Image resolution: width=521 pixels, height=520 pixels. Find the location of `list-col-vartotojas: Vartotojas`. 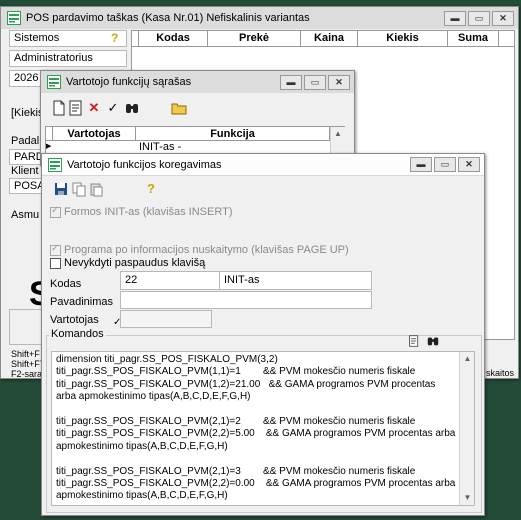

list-col-vartotojas: Vartotojas is located at coordinates (94, 133).